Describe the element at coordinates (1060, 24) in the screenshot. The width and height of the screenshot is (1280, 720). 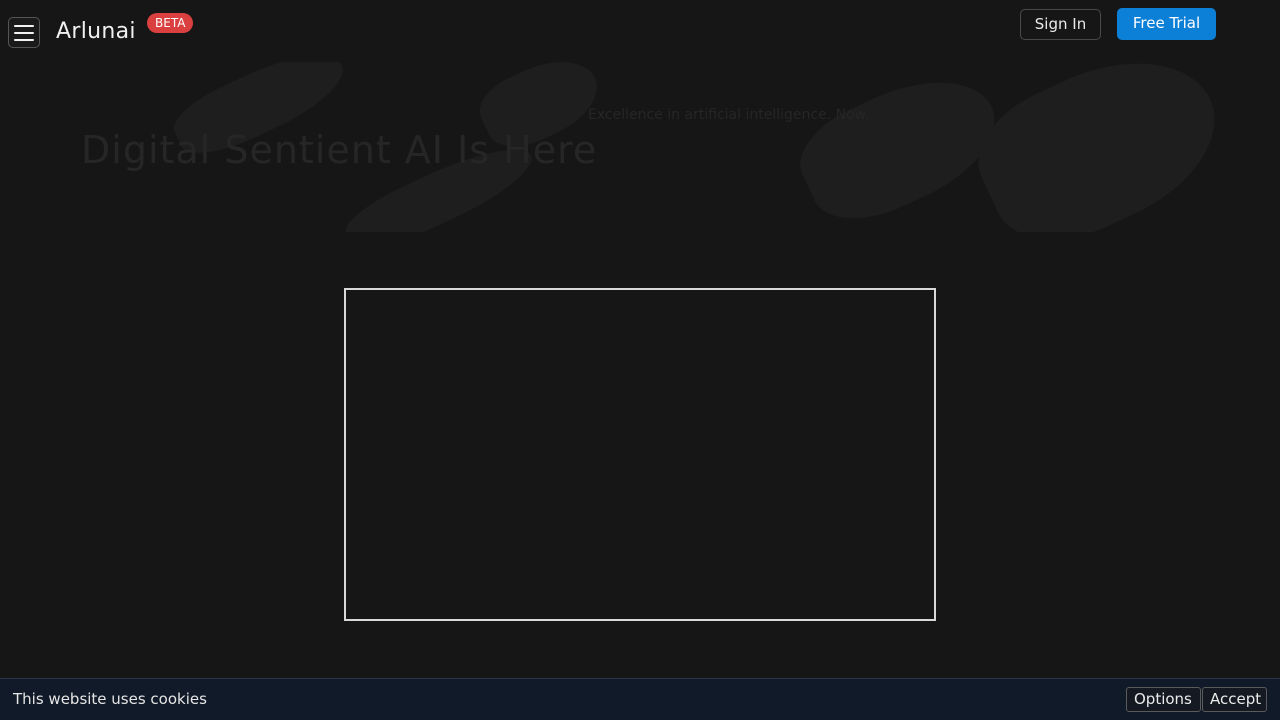
I see `sign-in-button: Sign In` at that location.